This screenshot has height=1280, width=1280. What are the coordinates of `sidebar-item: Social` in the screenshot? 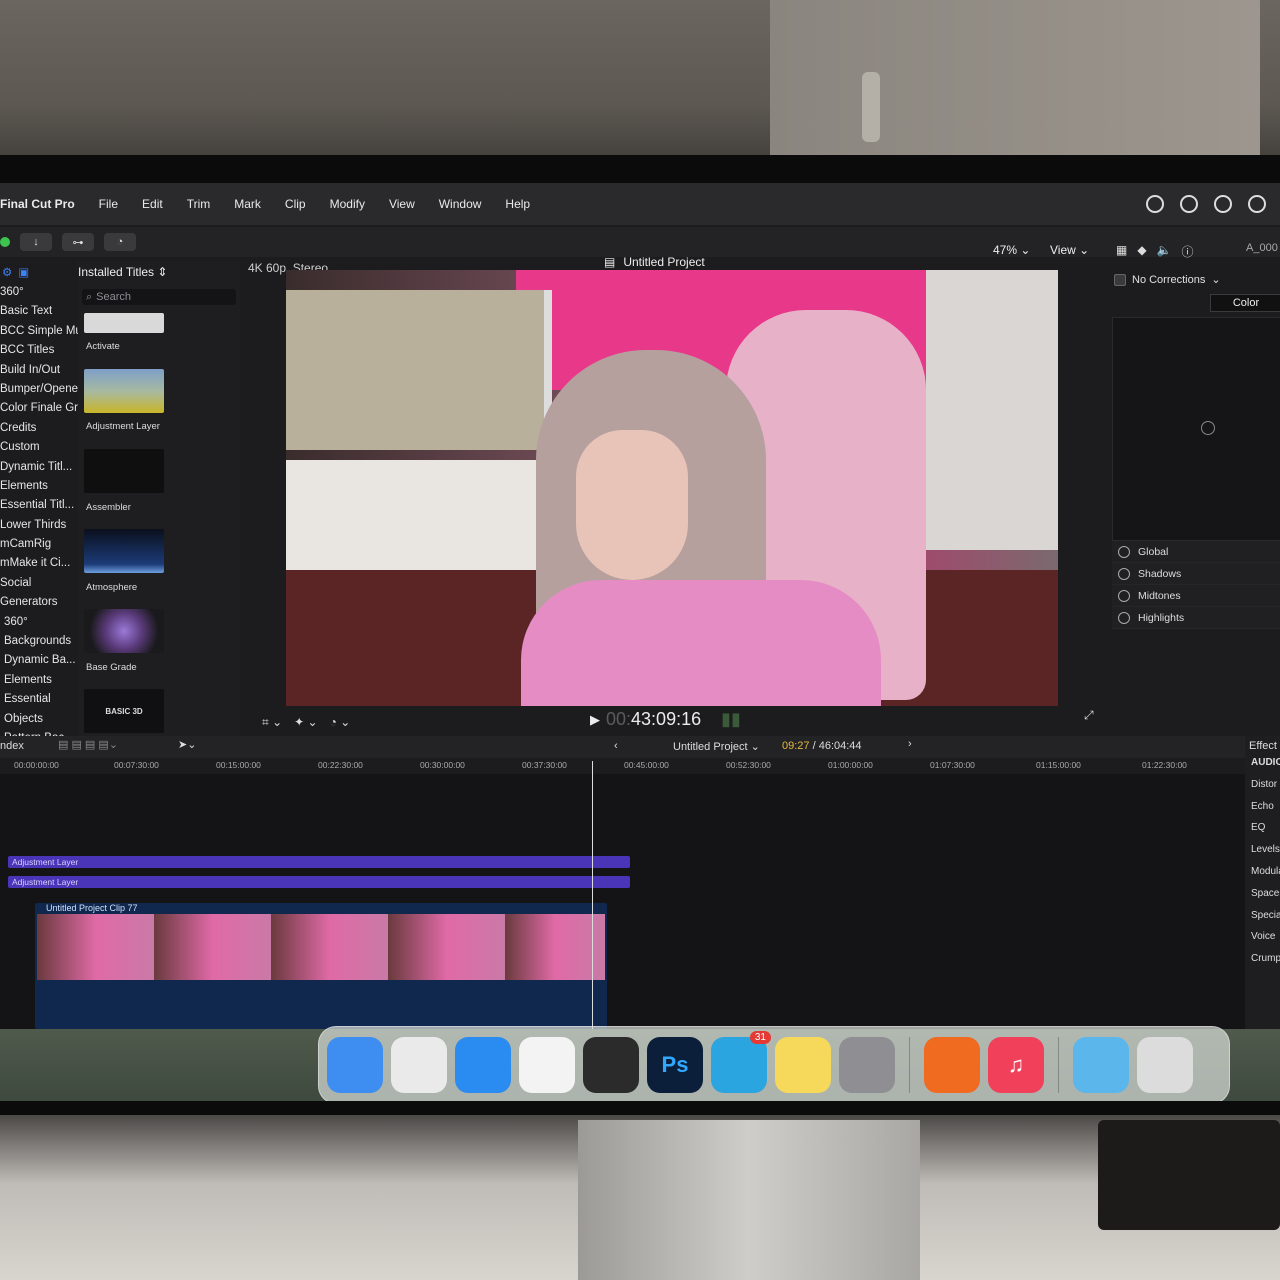 It's located at (39, 583).